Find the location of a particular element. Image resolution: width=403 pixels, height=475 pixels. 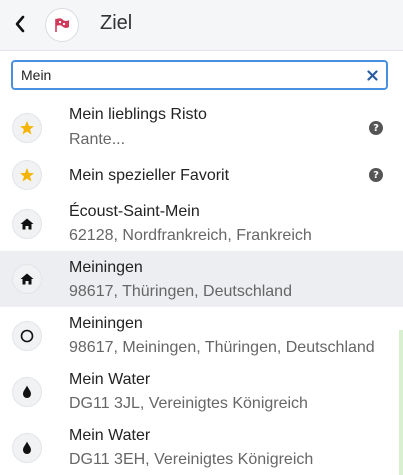

result-address: DG11 3EH, Vereinigtes Königreich is located at coordinates (191, 459).